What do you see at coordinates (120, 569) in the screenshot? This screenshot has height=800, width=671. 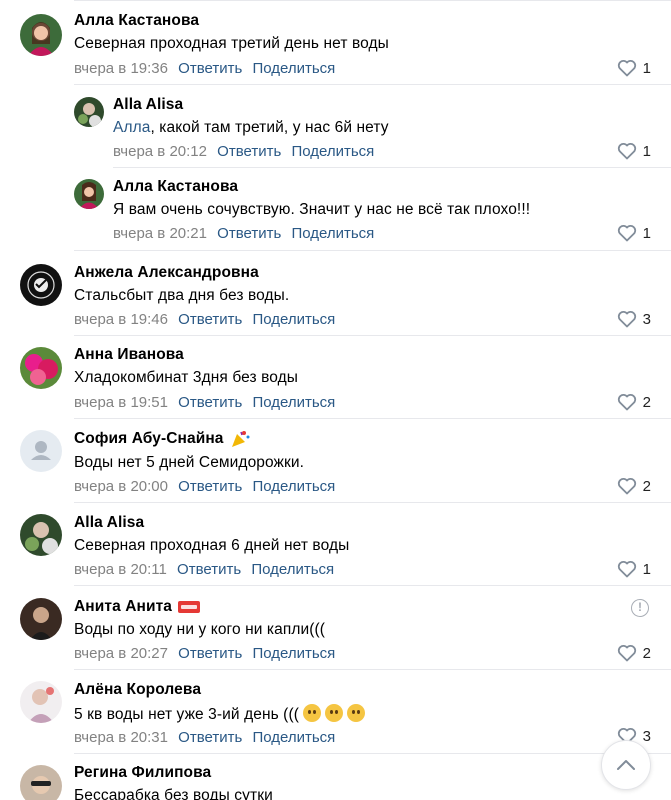 I see `comment-time: вчера в 20:11` at bounding box center [120, 569].